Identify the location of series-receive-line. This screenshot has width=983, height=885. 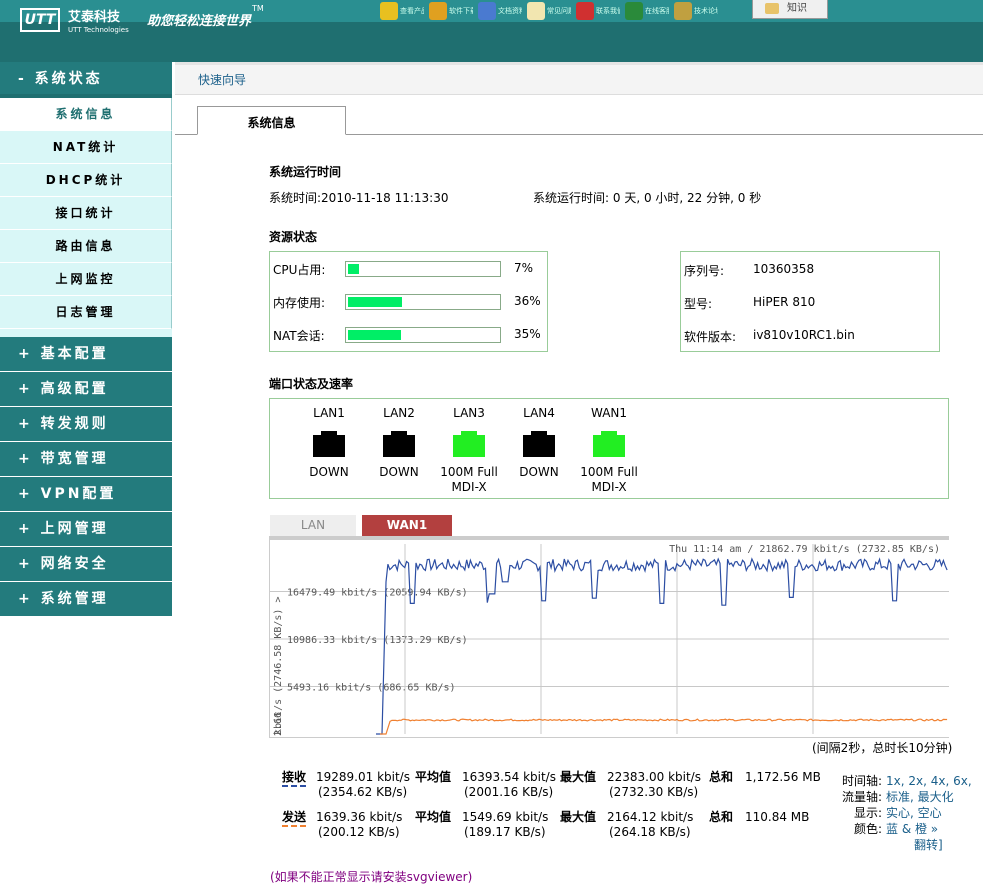
(662, 646).